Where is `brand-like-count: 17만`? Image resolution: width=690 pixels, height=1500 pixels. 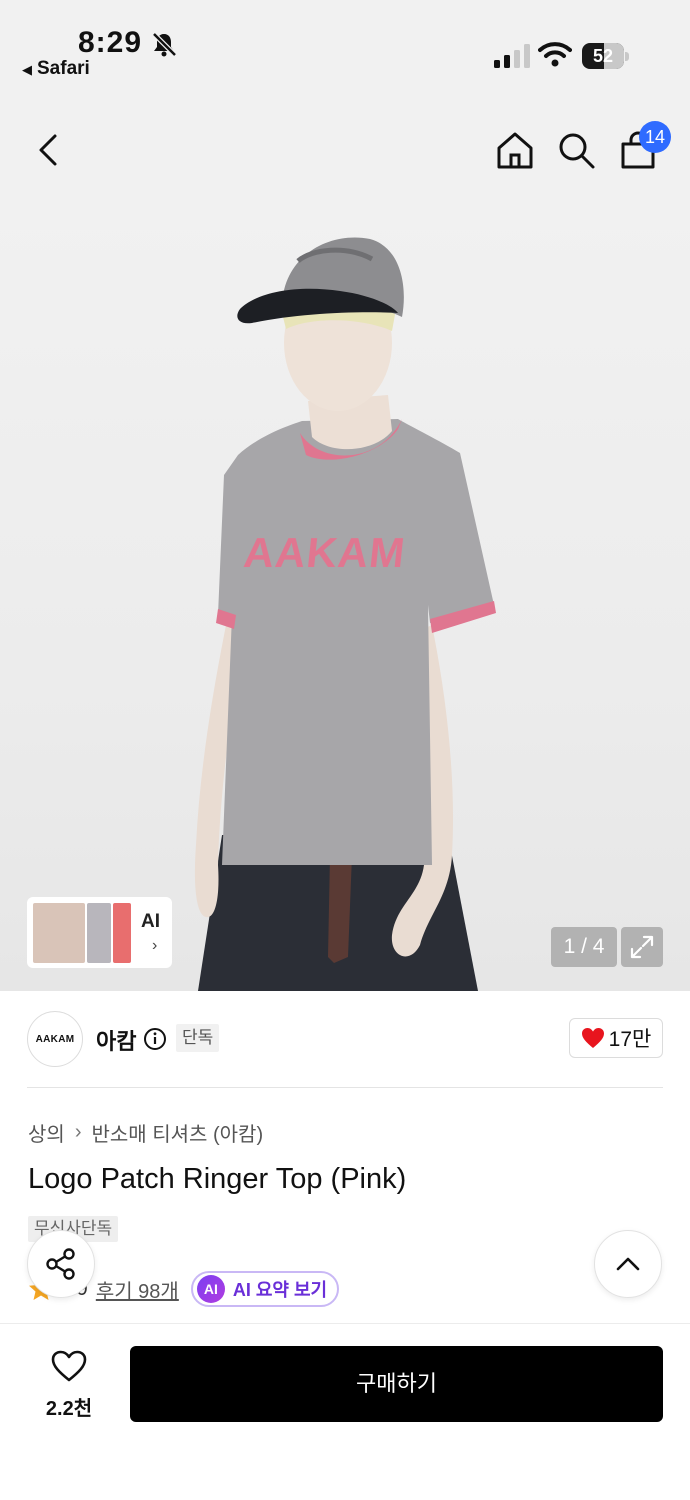
brand-like-count: 17만 is located at coordinates (630, 1039).